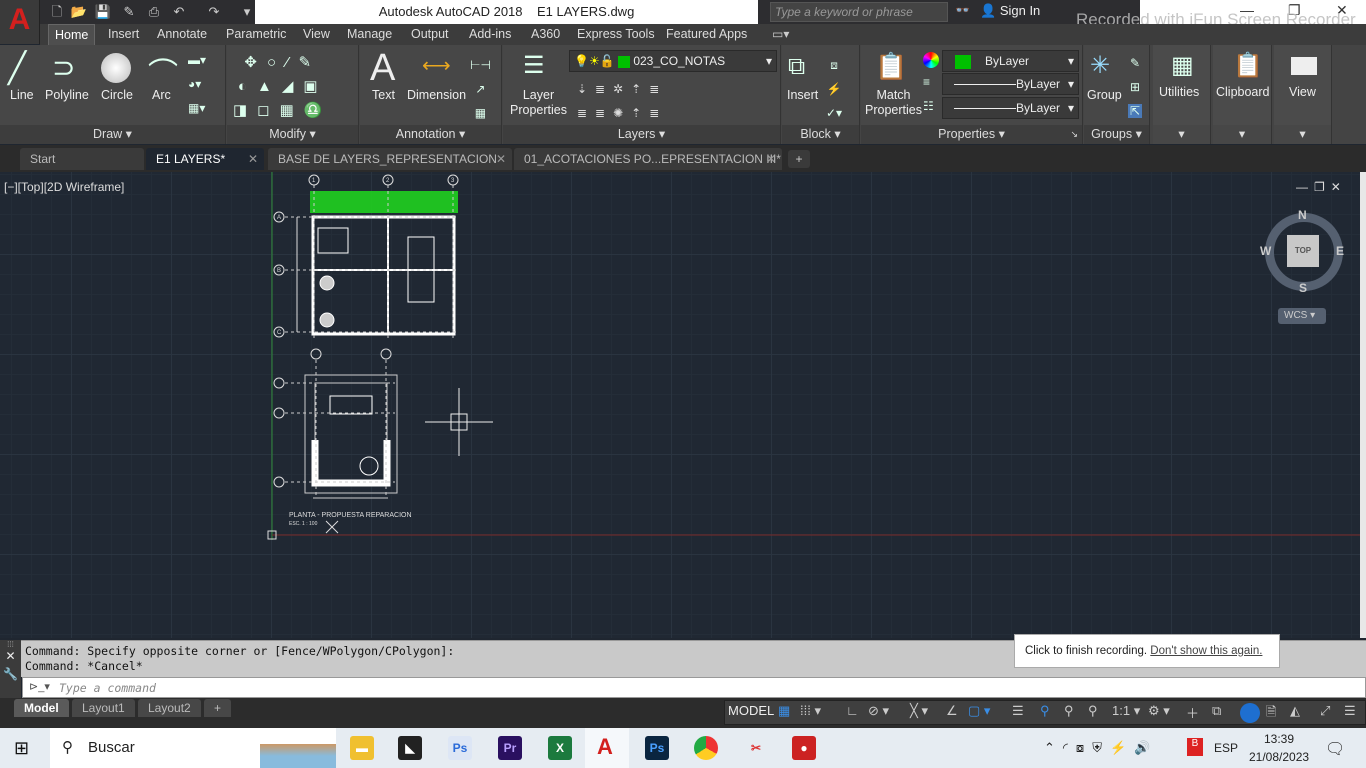  What do you see at coordinates (637, 134) in the screenshot?
I see `layers-panel-label: Layers` at bounding box center [637, 134].